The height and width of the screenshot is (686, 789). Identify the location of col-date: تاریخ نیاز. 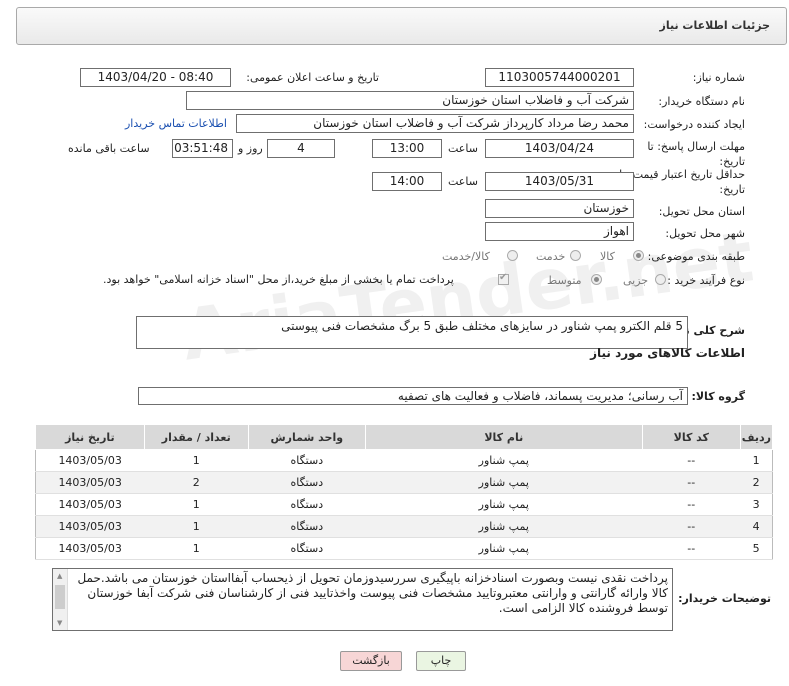
(90, 437).